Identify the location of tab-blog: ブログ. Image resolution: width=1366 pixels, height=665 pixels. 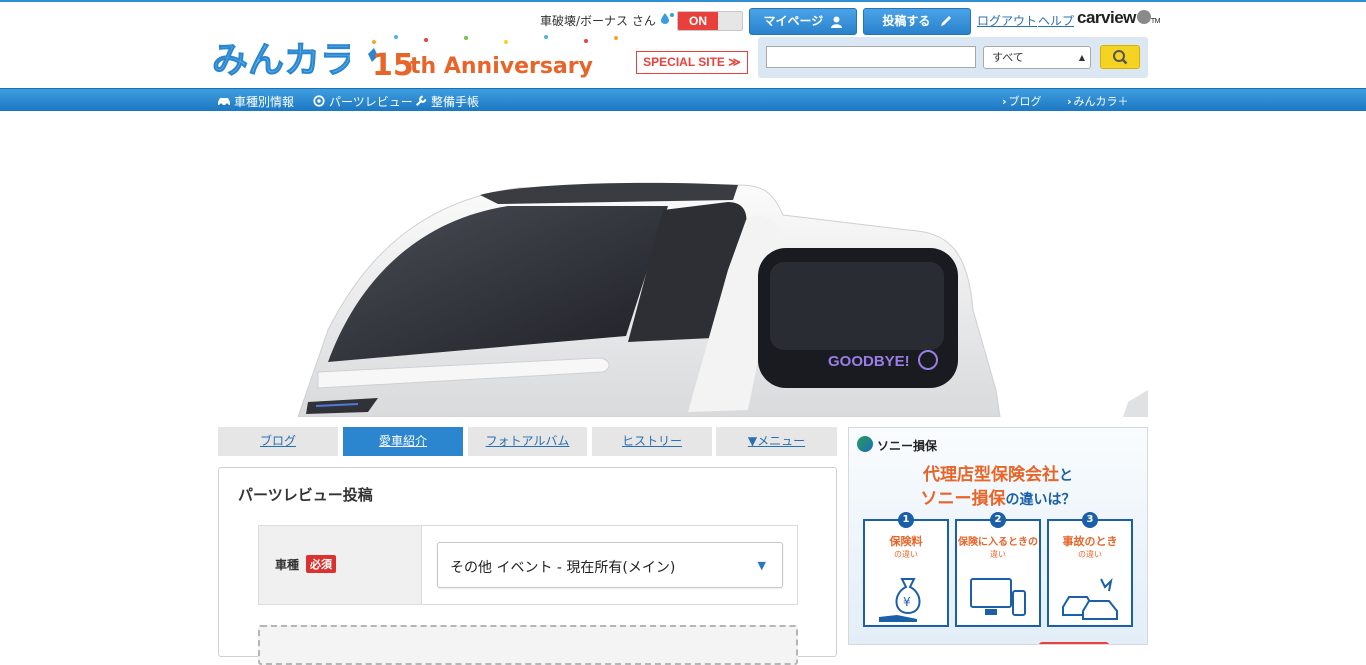
(278, 441).